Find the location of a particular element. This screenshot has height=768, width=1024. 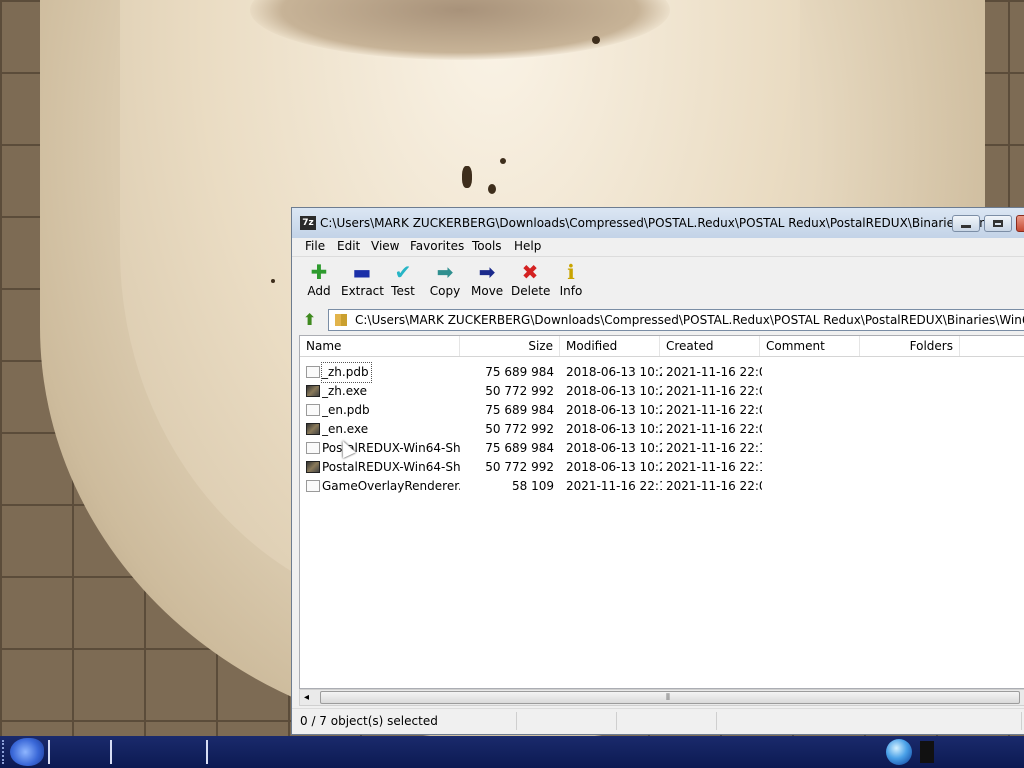

menu-favorites: Favorites is located at coordinates (437, 246).